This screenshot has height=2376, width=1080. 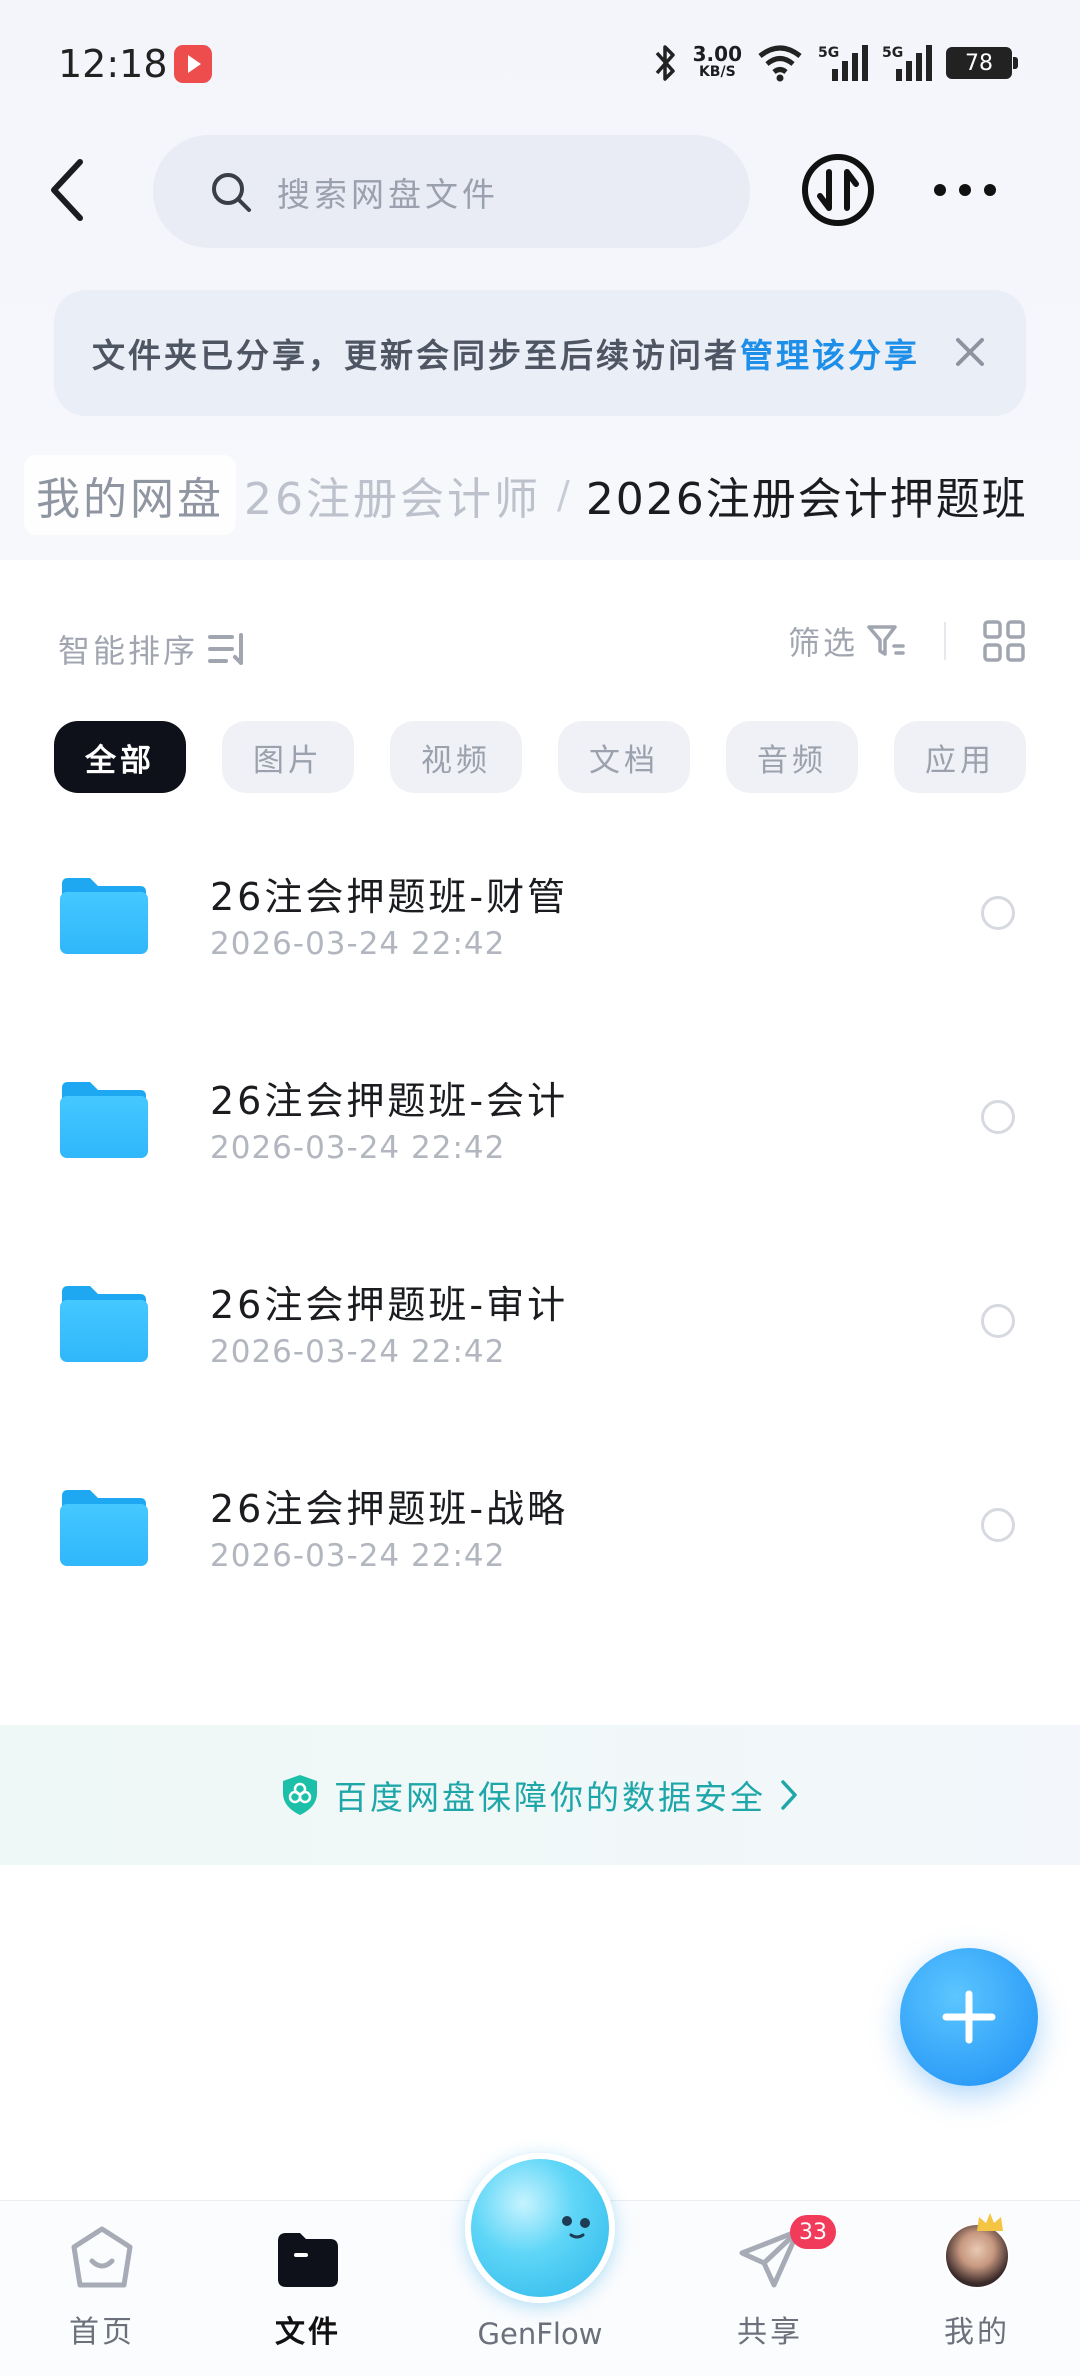 I want to click on nav-genflow-label: GenFlow, so click(x=540, y=2334).